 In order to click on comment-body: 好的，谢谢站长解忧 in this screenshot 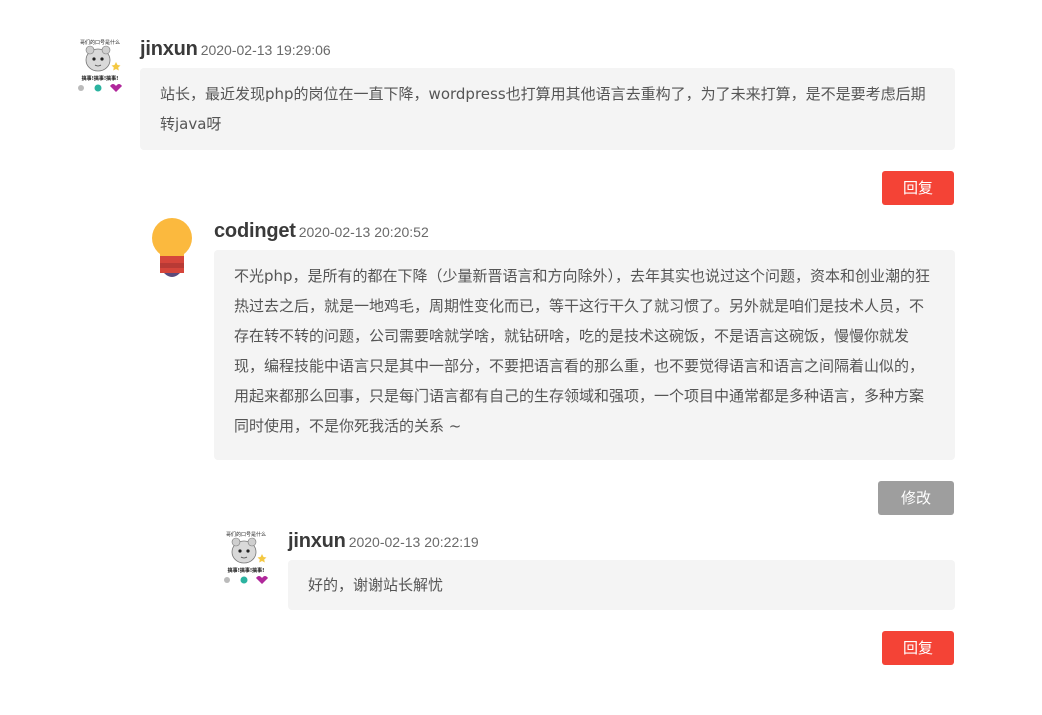, I will do `click(621, 585)`.